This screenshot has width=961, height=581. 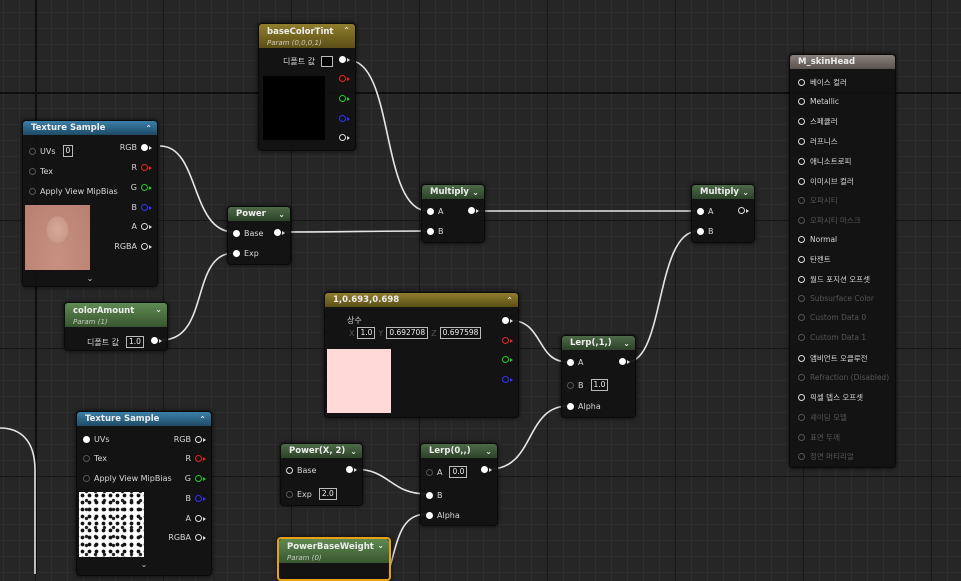 I want to click on material-input-pin: Normal, so click(x=817, y=239).